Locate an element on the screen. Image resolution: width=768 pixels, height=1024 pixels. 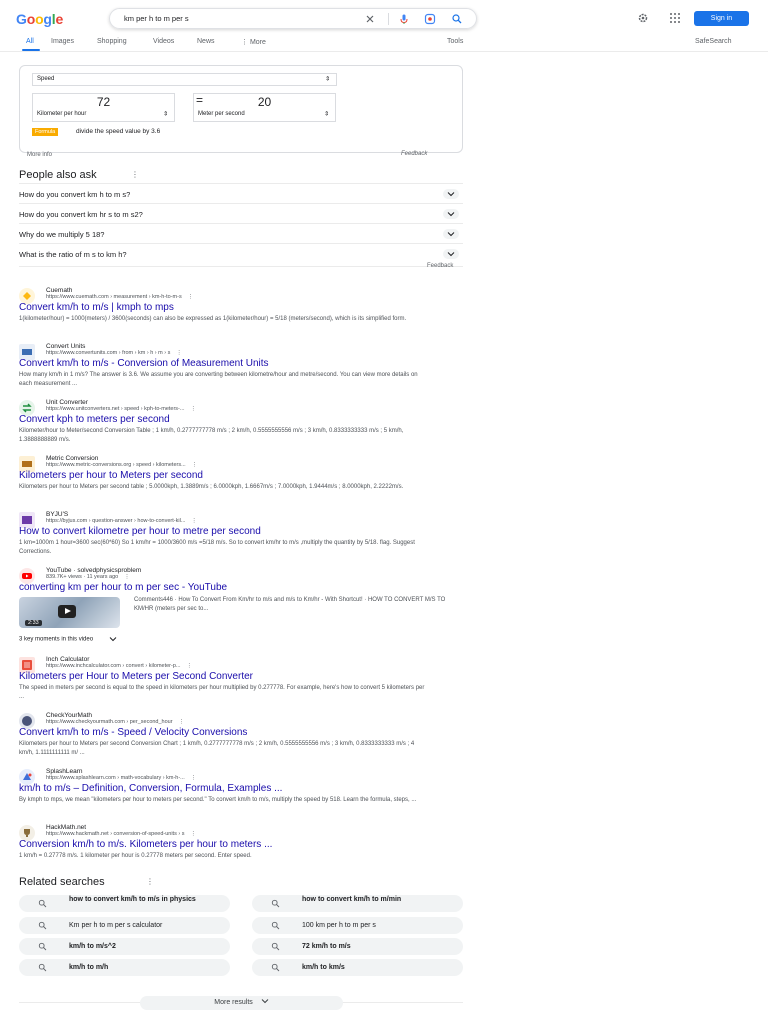
tab-images: Images is located at coordinates (62, 41).